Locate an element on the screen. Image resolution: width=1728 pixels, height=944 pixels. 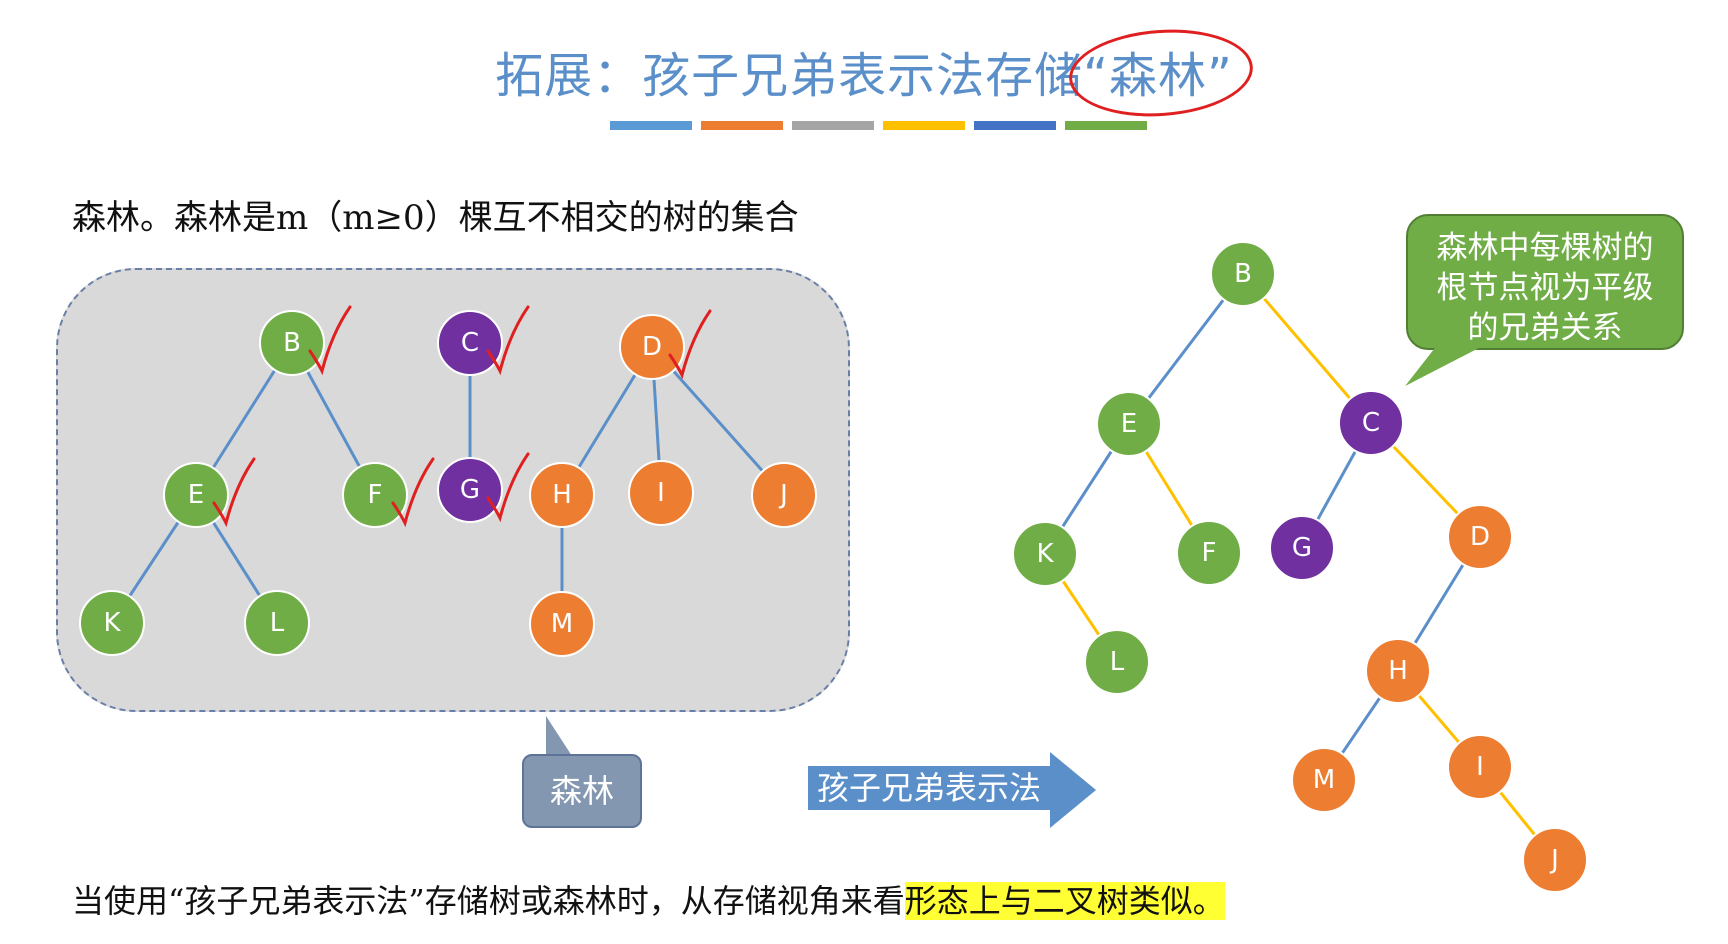
right-node-E: E is located at coordinates (1129, 424).